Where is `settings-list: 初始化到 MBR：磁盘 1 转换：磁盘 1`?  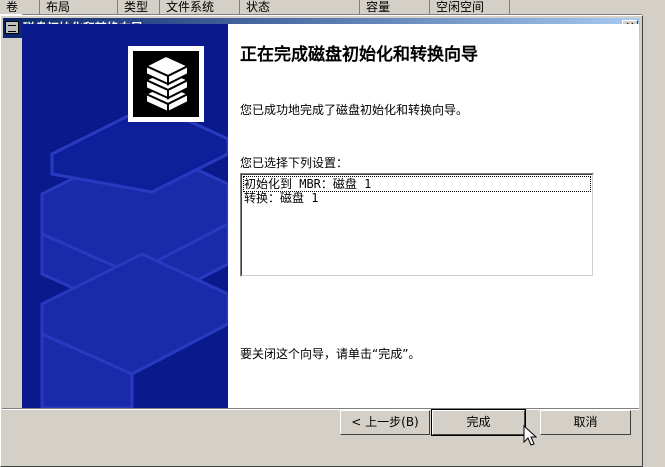 settings-list: 初始化到 MBR：磁盘 1 转换：磁盘 1 is located at coordinates (417, 225).